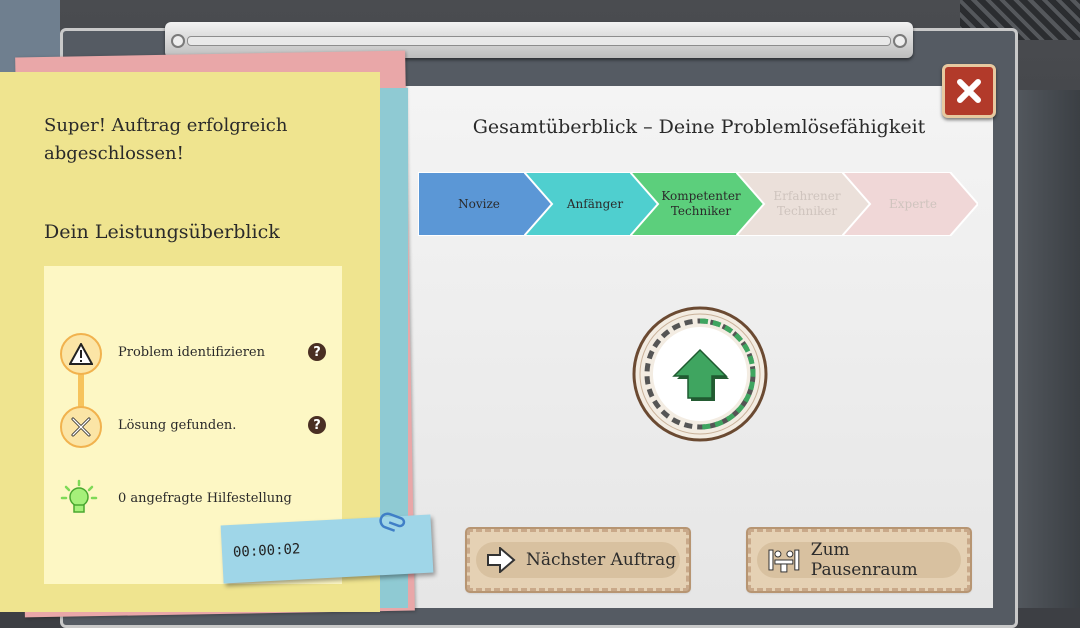  What do you see at coordinates (539, 41) in the screenshot?
I see `clip-slot` at bounding box center [539, 41].